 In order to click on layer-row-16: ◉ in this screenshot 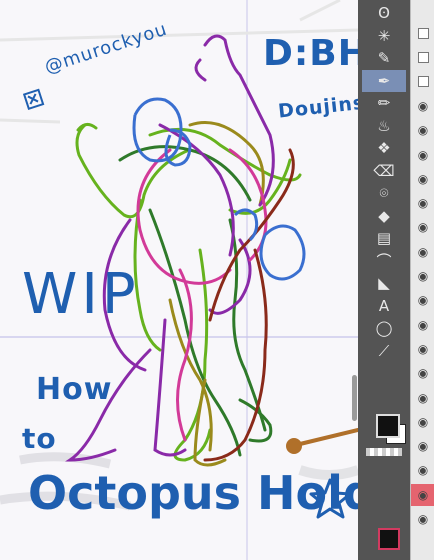, I will do `click(422, 422)`.